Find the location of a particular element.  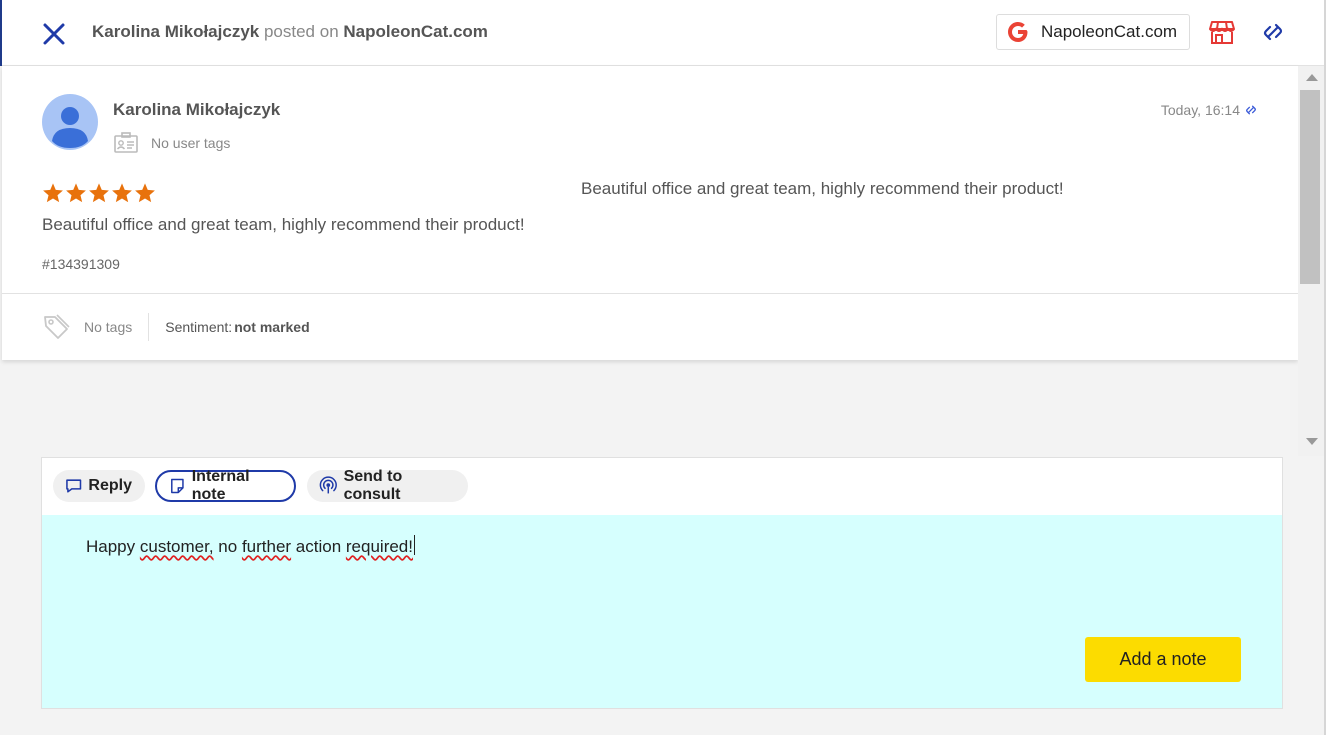

google-icon is located at coordinates (1018, 32).